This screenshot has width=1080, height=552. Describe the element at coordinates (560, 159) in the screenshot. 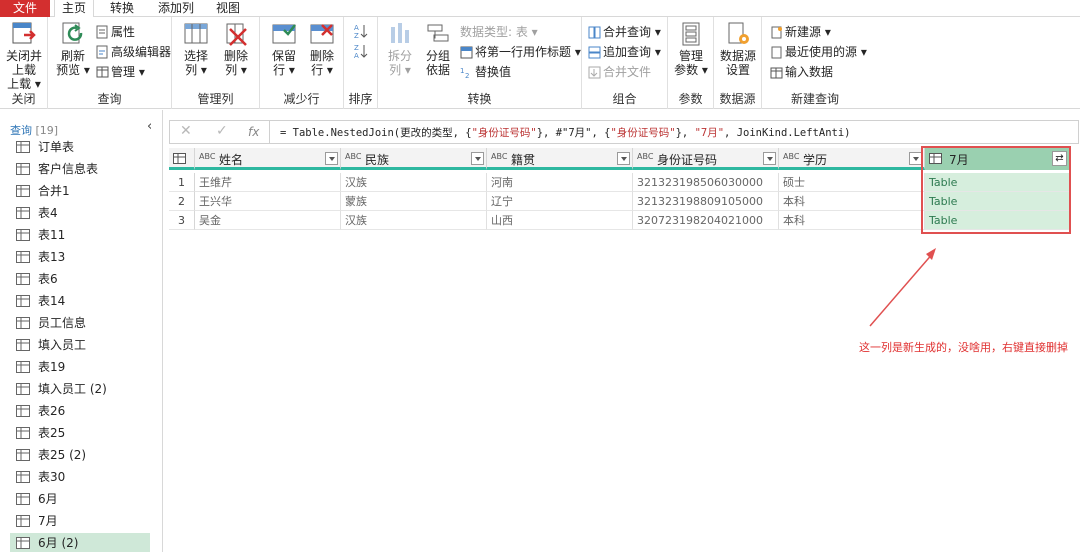

I see `column-header: ABC 籍贯` at that location.